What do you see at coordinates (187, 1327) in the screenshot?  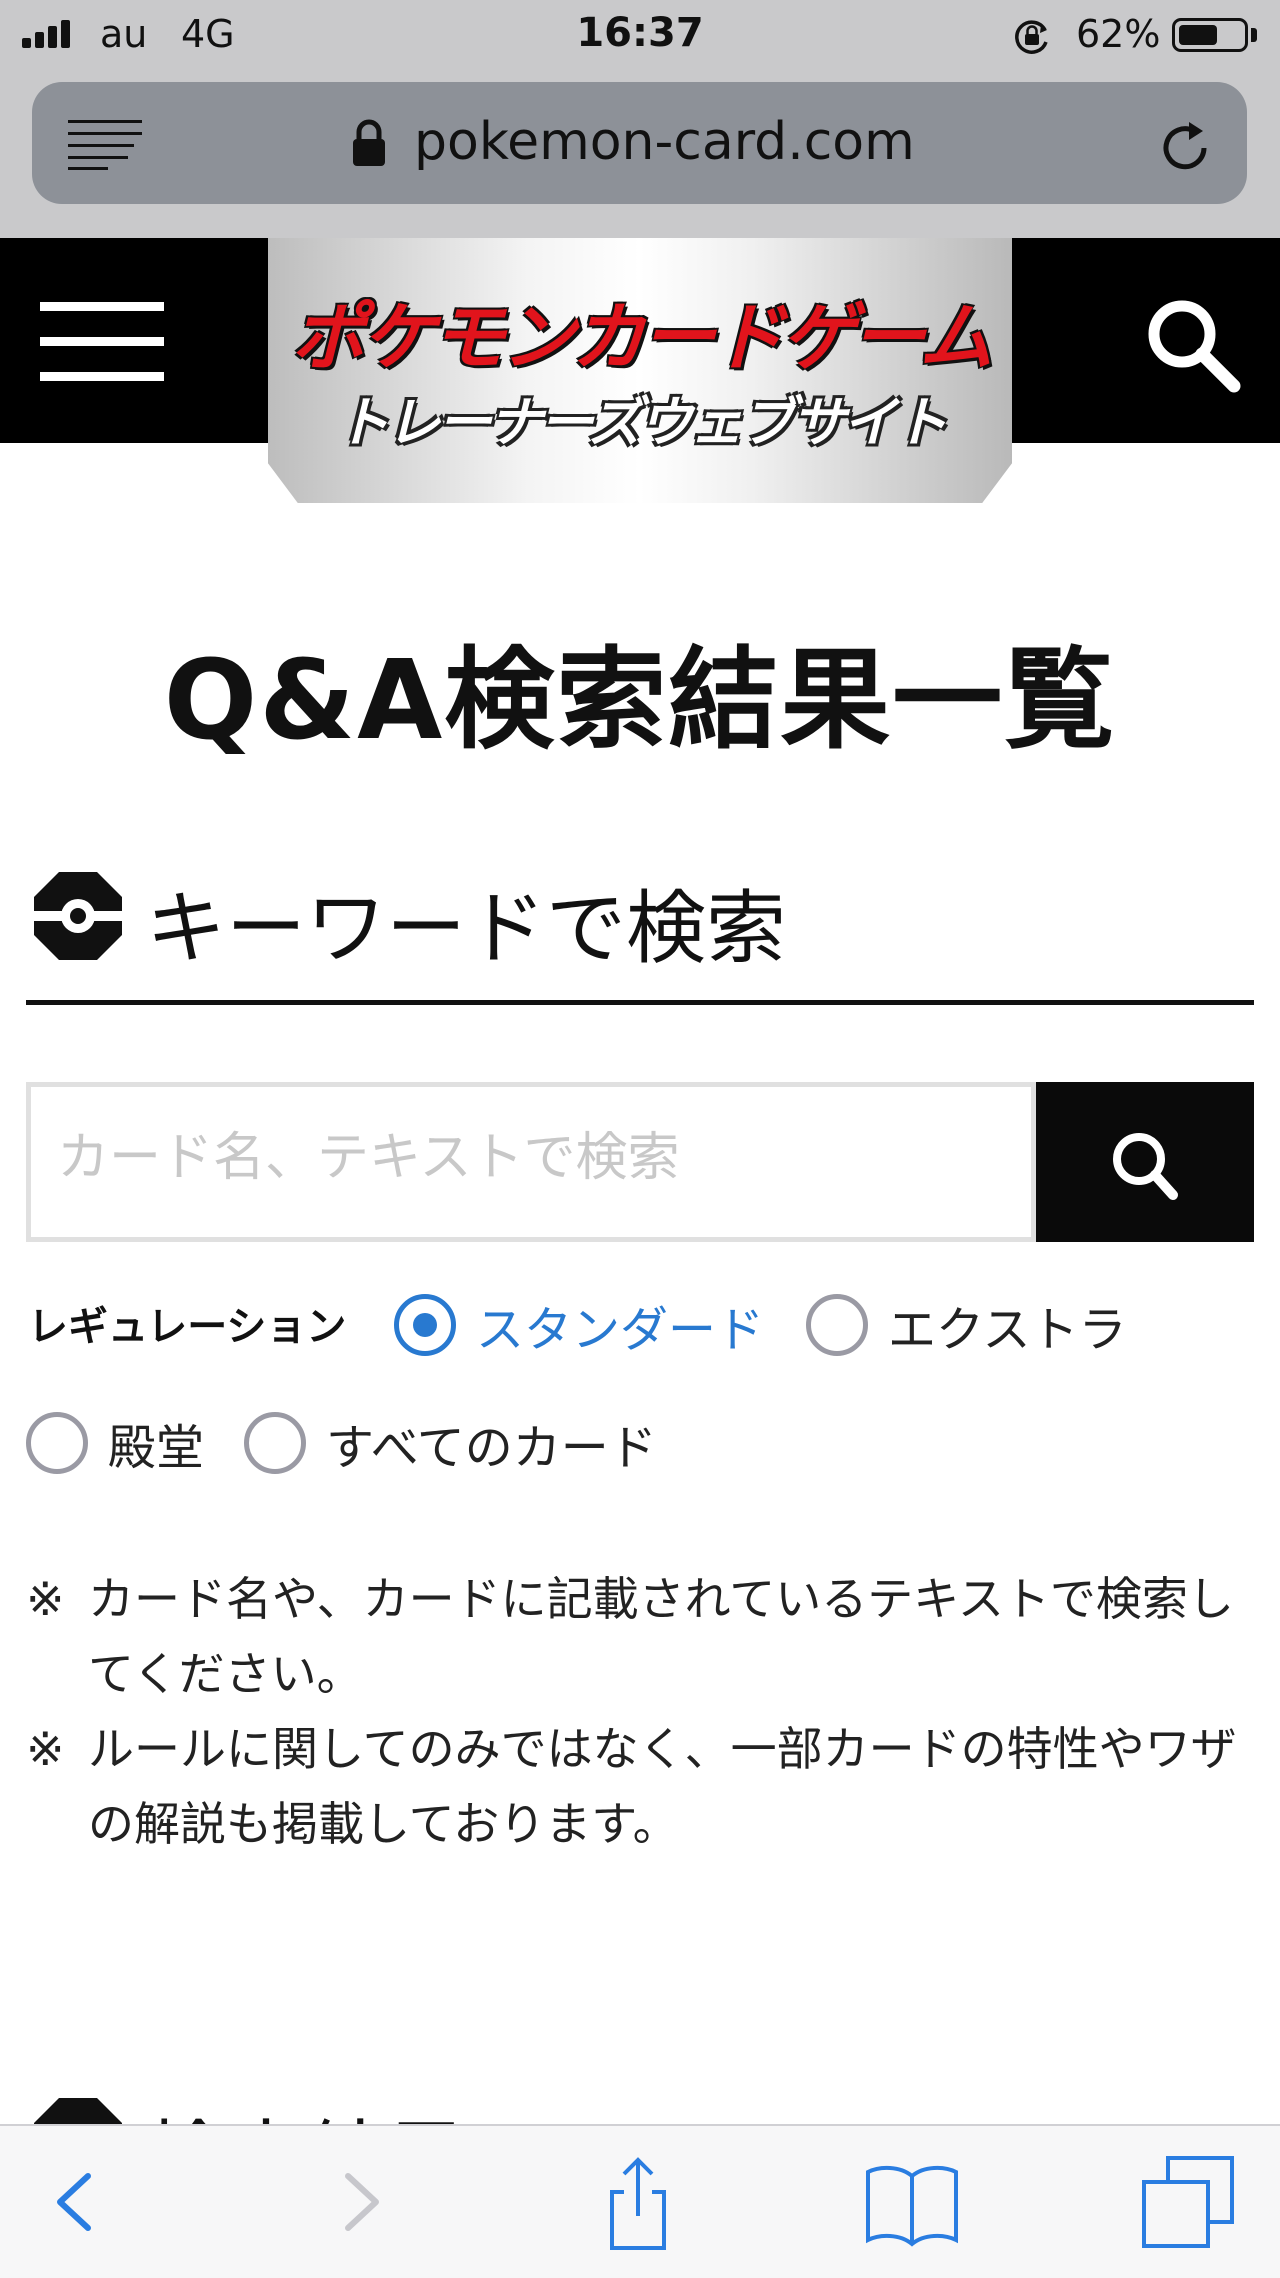 I see `regulation-label: レギュレーション` at bounding box center [187, 1327].